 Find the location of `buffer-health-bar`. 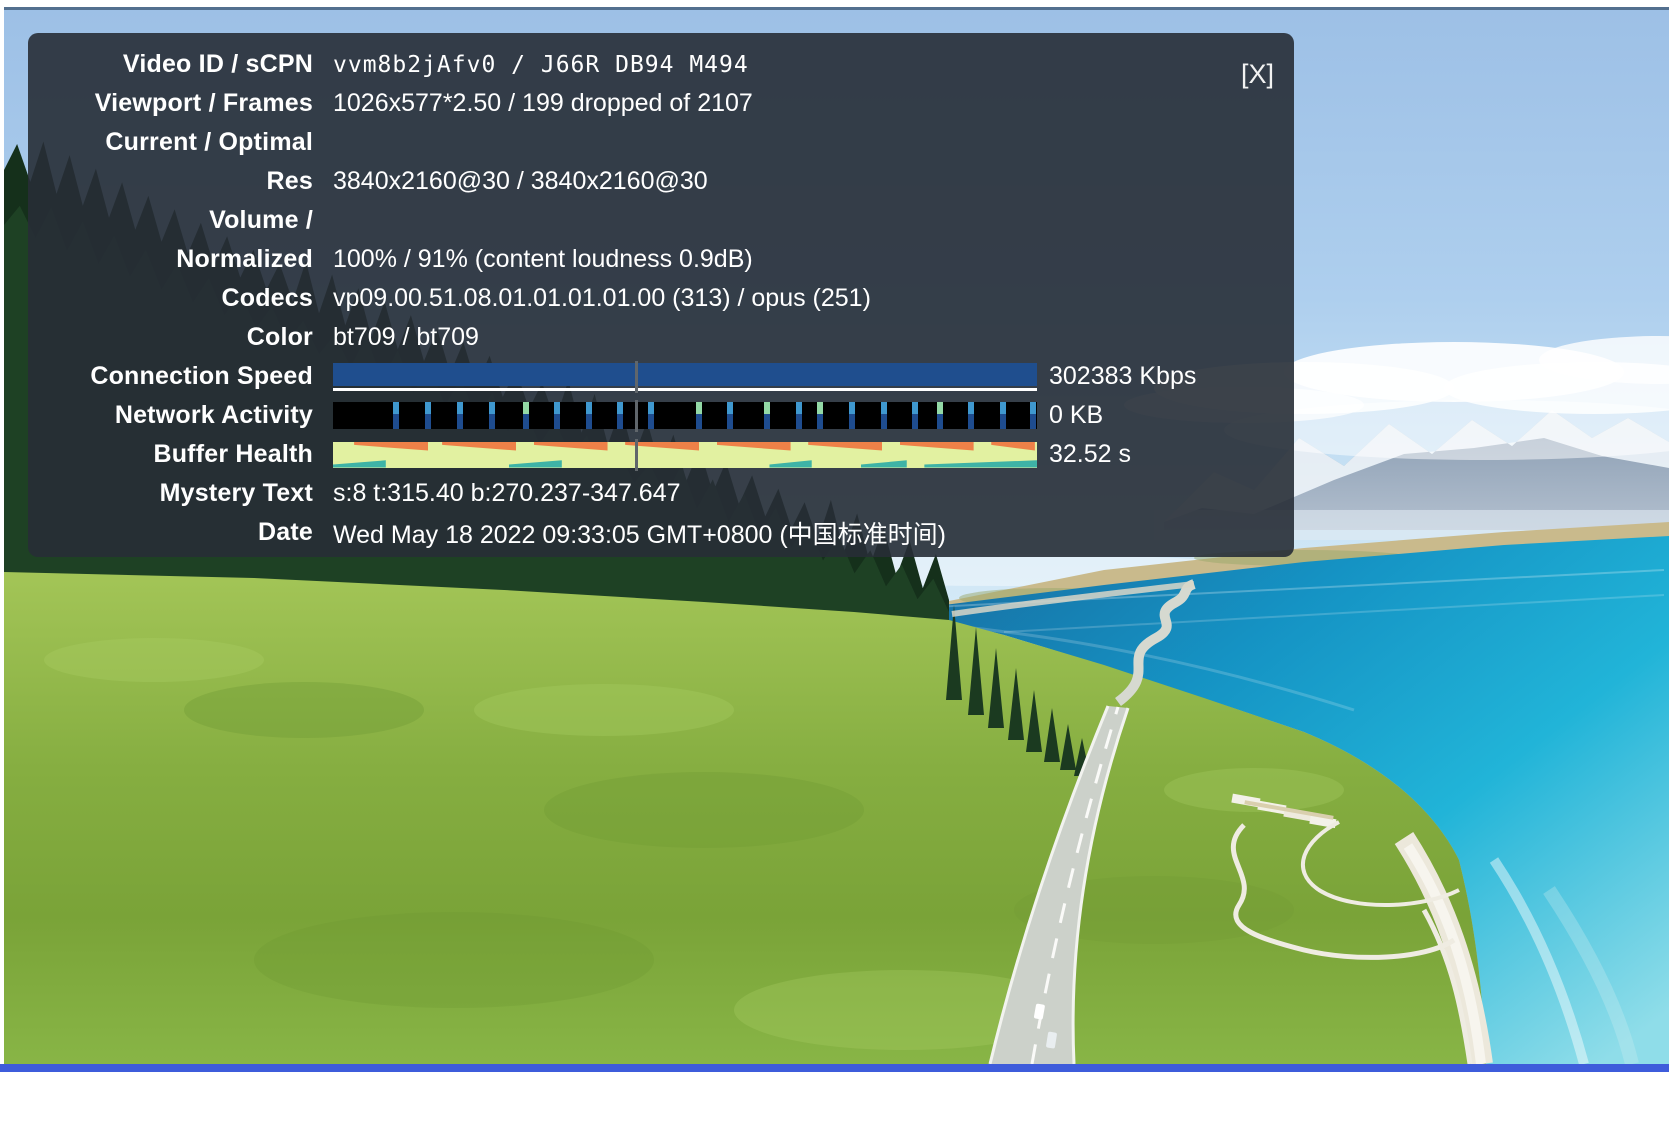

buffer-health-bar is located at coordinates (685, 454).